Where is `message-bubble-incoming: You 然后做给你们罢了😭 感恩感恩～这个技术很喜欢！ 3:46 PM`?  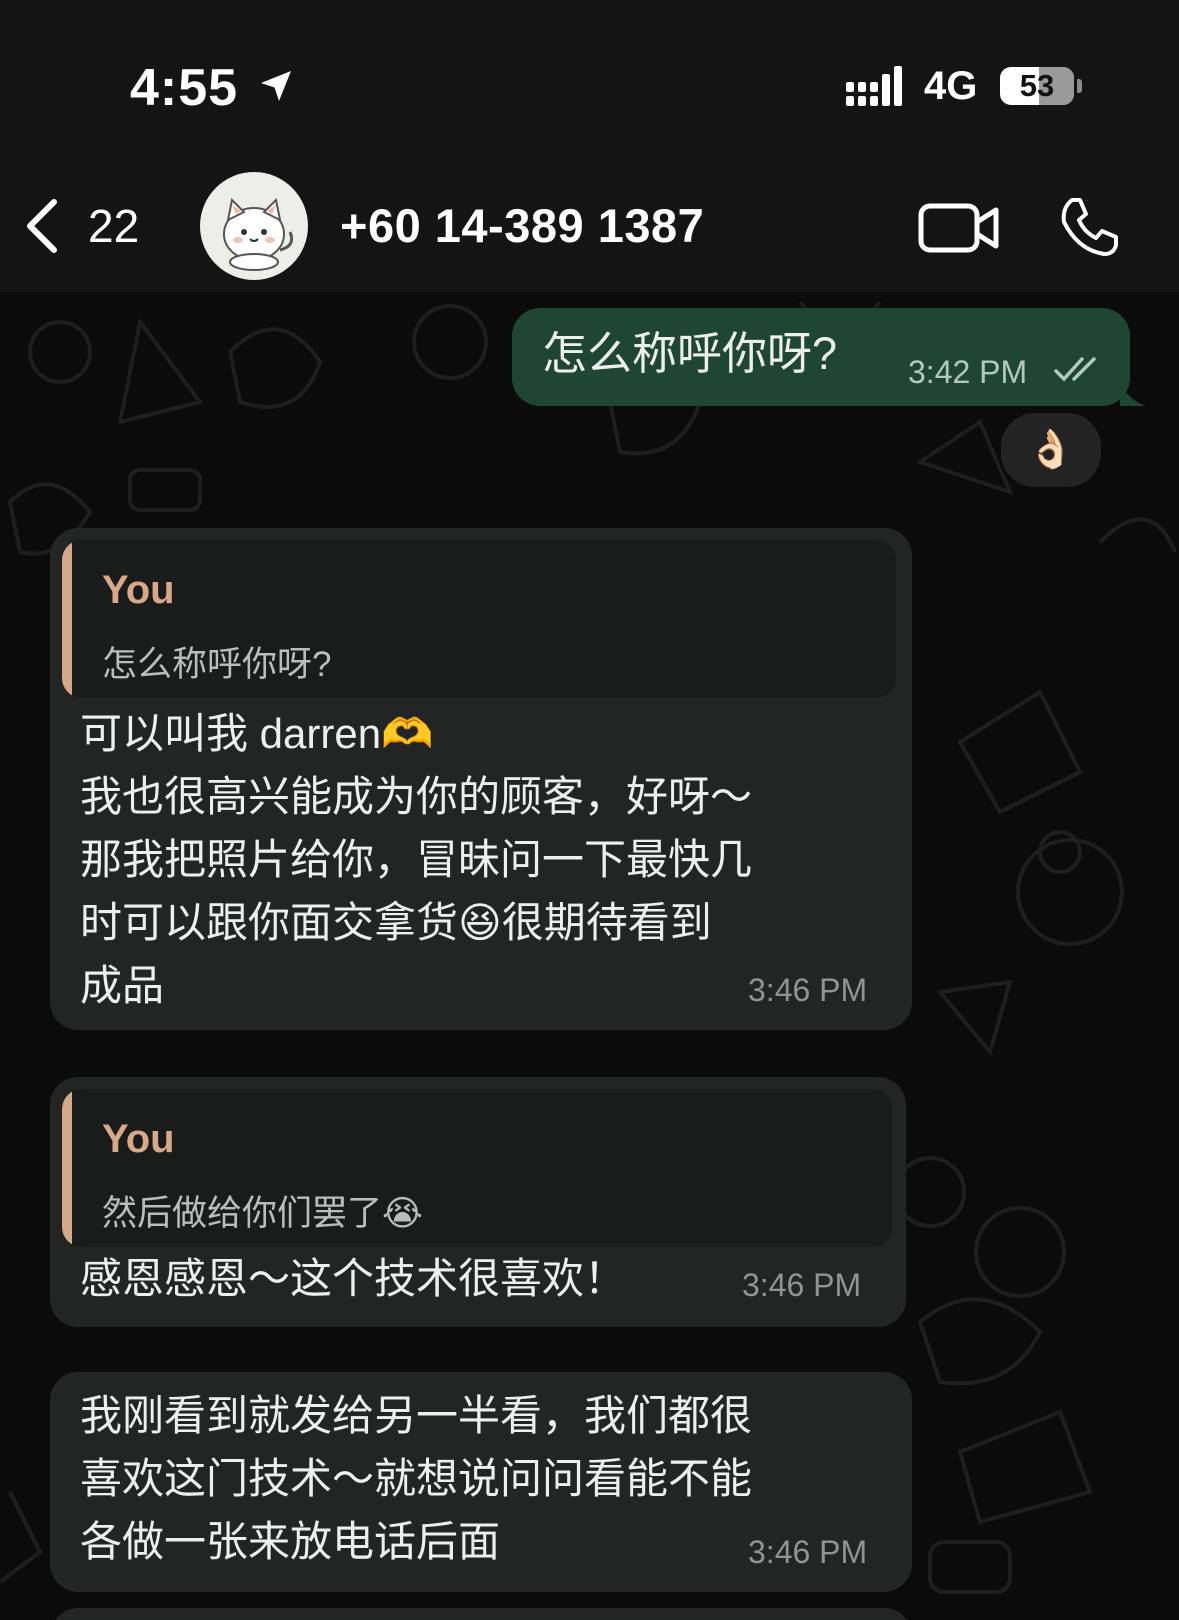
message-bubble-incoming: You 然后做给你们罢了😭 感恩感恩～这个技术很喜欢！ 3:46 PM is located at coordinates (478, 1202).